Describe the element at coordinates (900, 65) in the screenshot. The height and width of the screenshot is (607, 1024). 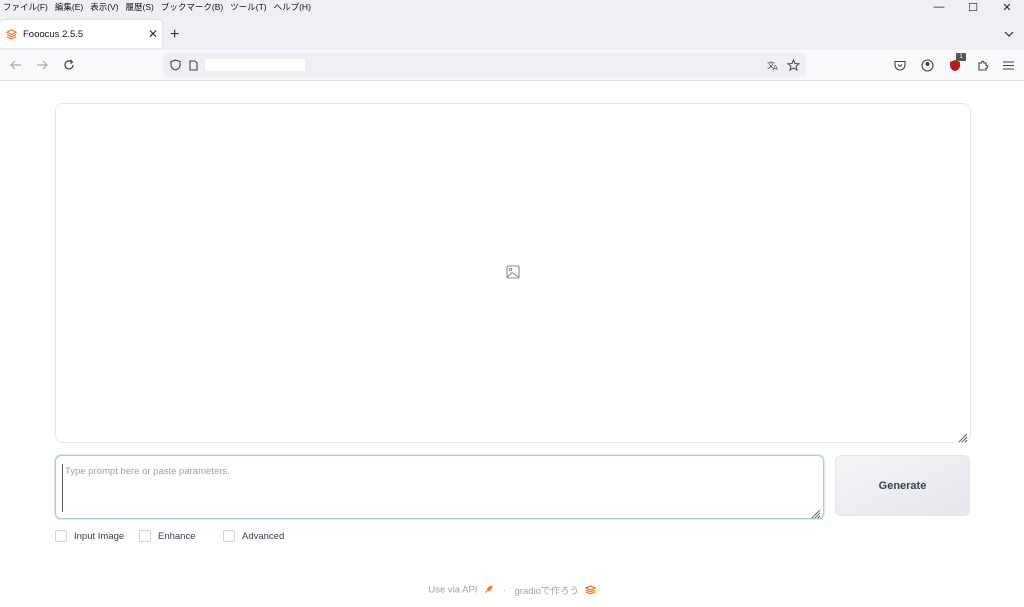
I see `pocket-icon` at that location.